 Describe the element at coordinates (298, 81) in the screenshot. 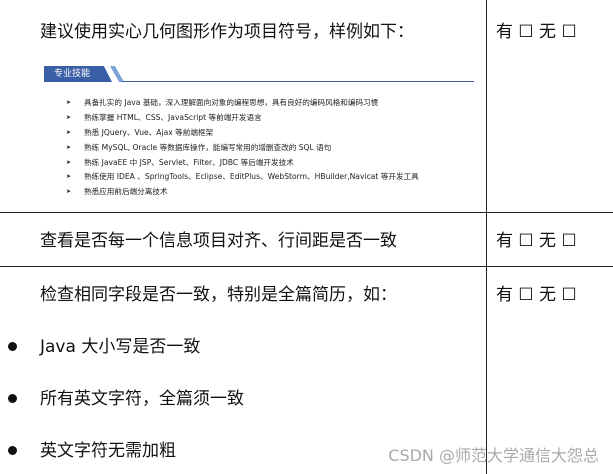

I see `section-rule` at that location.